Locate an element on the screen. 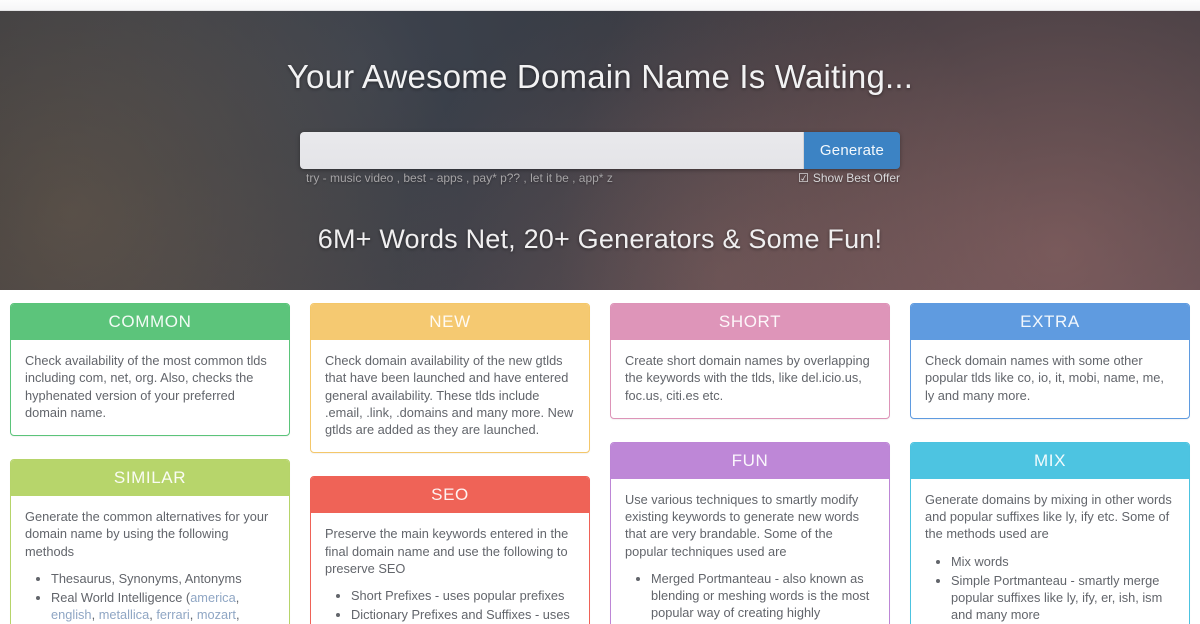 This screenshot has width=1200, height=624. link-metallica: metallica is located at coordinates (124, 614).